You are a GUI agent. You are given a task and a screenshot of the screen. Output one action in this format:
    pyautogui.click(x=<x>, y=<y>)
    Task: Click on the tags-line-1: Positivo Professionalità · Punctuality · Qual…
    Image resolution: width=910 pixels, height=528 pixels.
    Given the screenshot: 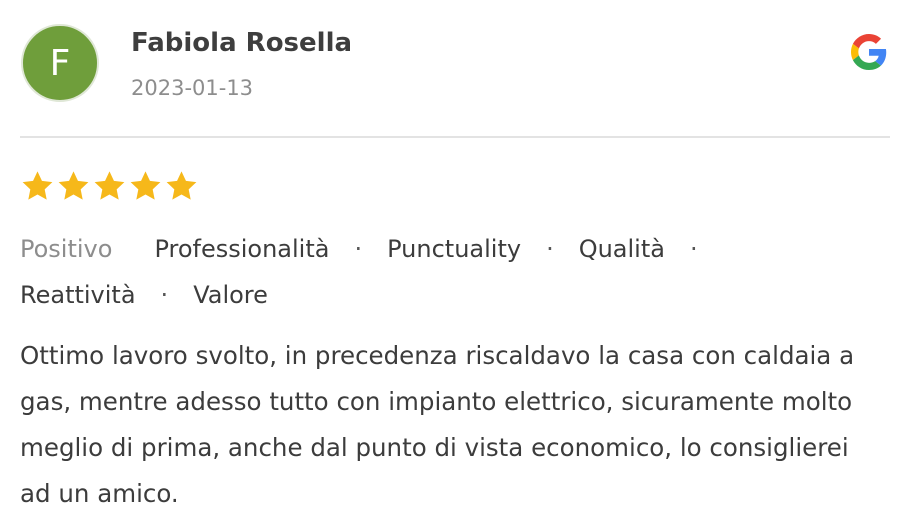 What is the action you would take?
    pyautogui.click(x=400, y=249)
    